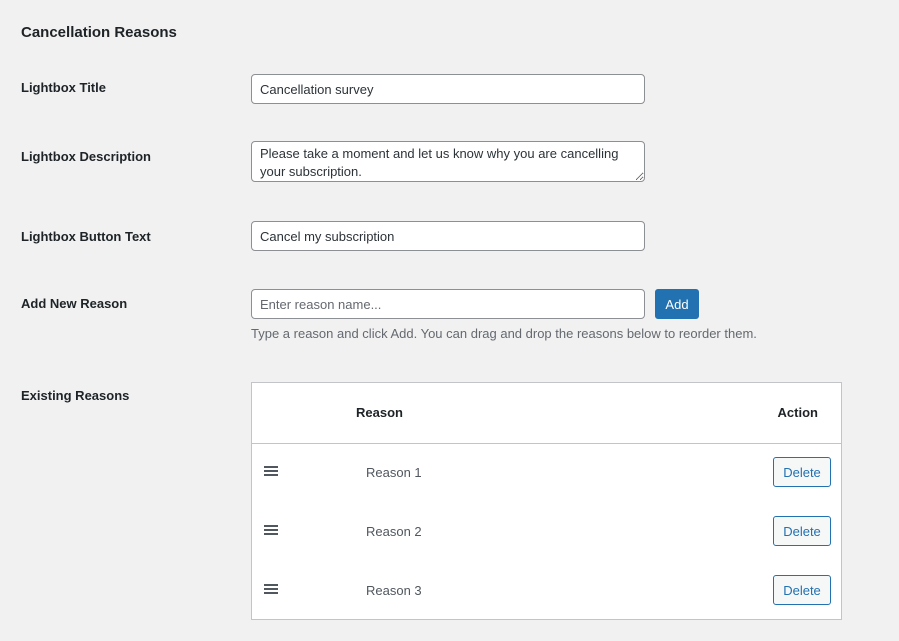 Image resolution: width=899 pixels, height=641 pixels. Describe the element at coordinates (379, 412) in the screenshot. I see `column-header-reason: Reason` at that location.